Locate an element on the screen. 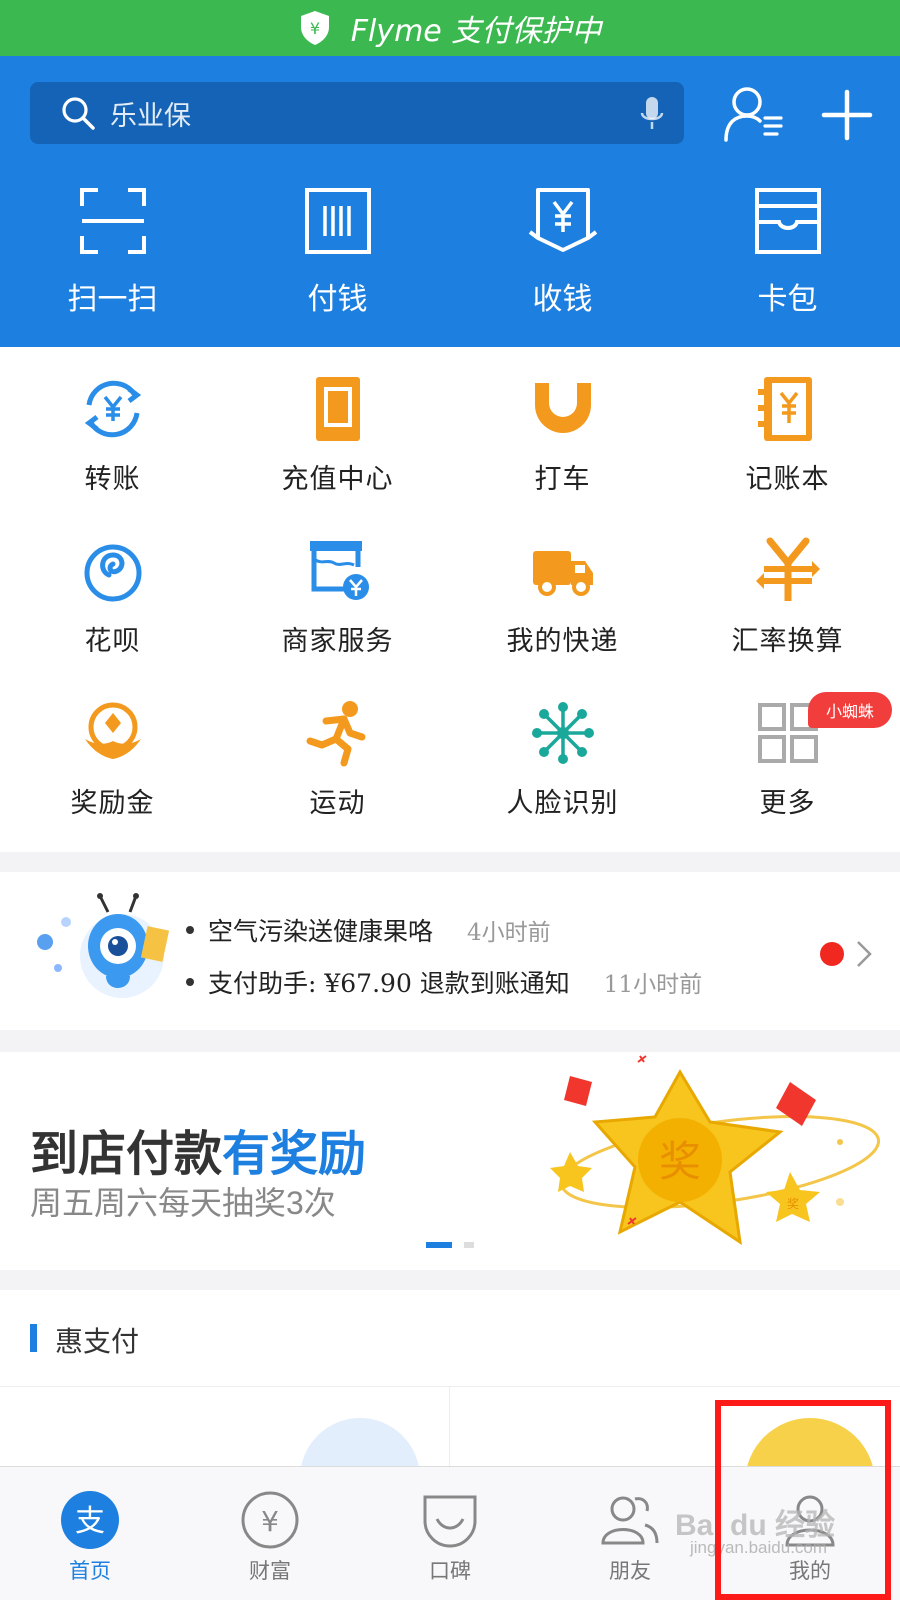 The width and height of the screenshot is (900, 1600). grid-item-delivery: 我的快递 is located at coordinates (562, 591).